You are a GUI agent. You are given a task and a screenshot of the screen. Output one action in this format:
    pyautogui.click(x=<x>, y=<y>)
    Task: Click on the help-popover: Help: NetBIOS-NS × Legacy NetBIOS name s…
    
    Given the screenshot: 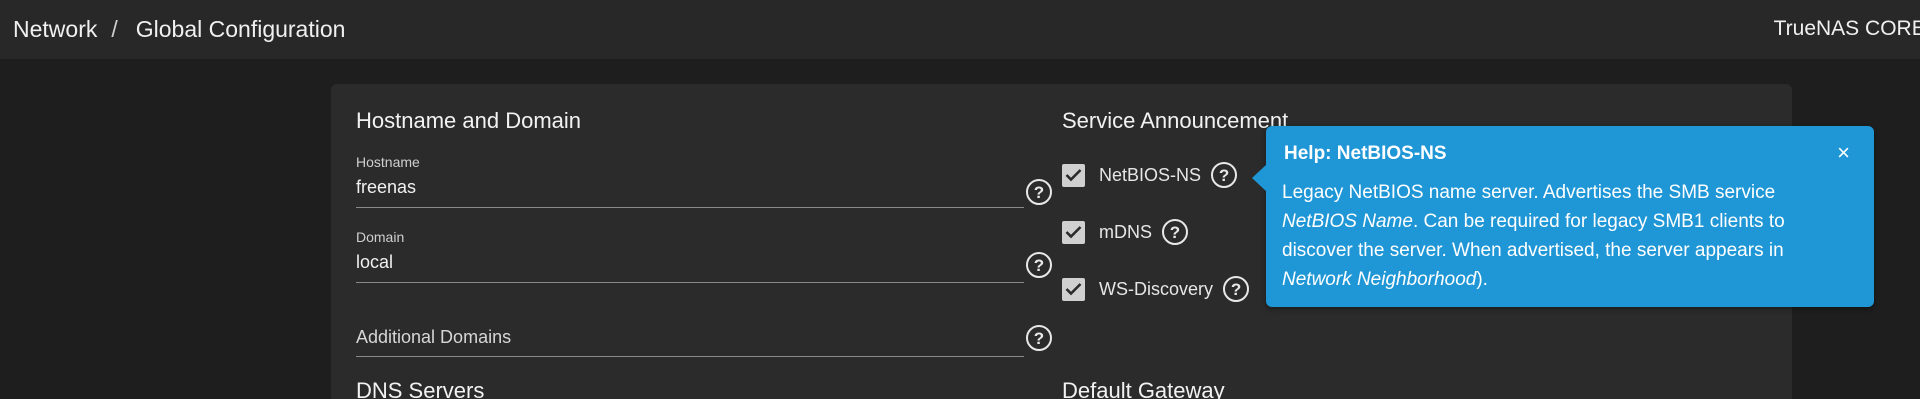 What is the action you would take?
    pyautogui.click(x=1563, y=216)
    